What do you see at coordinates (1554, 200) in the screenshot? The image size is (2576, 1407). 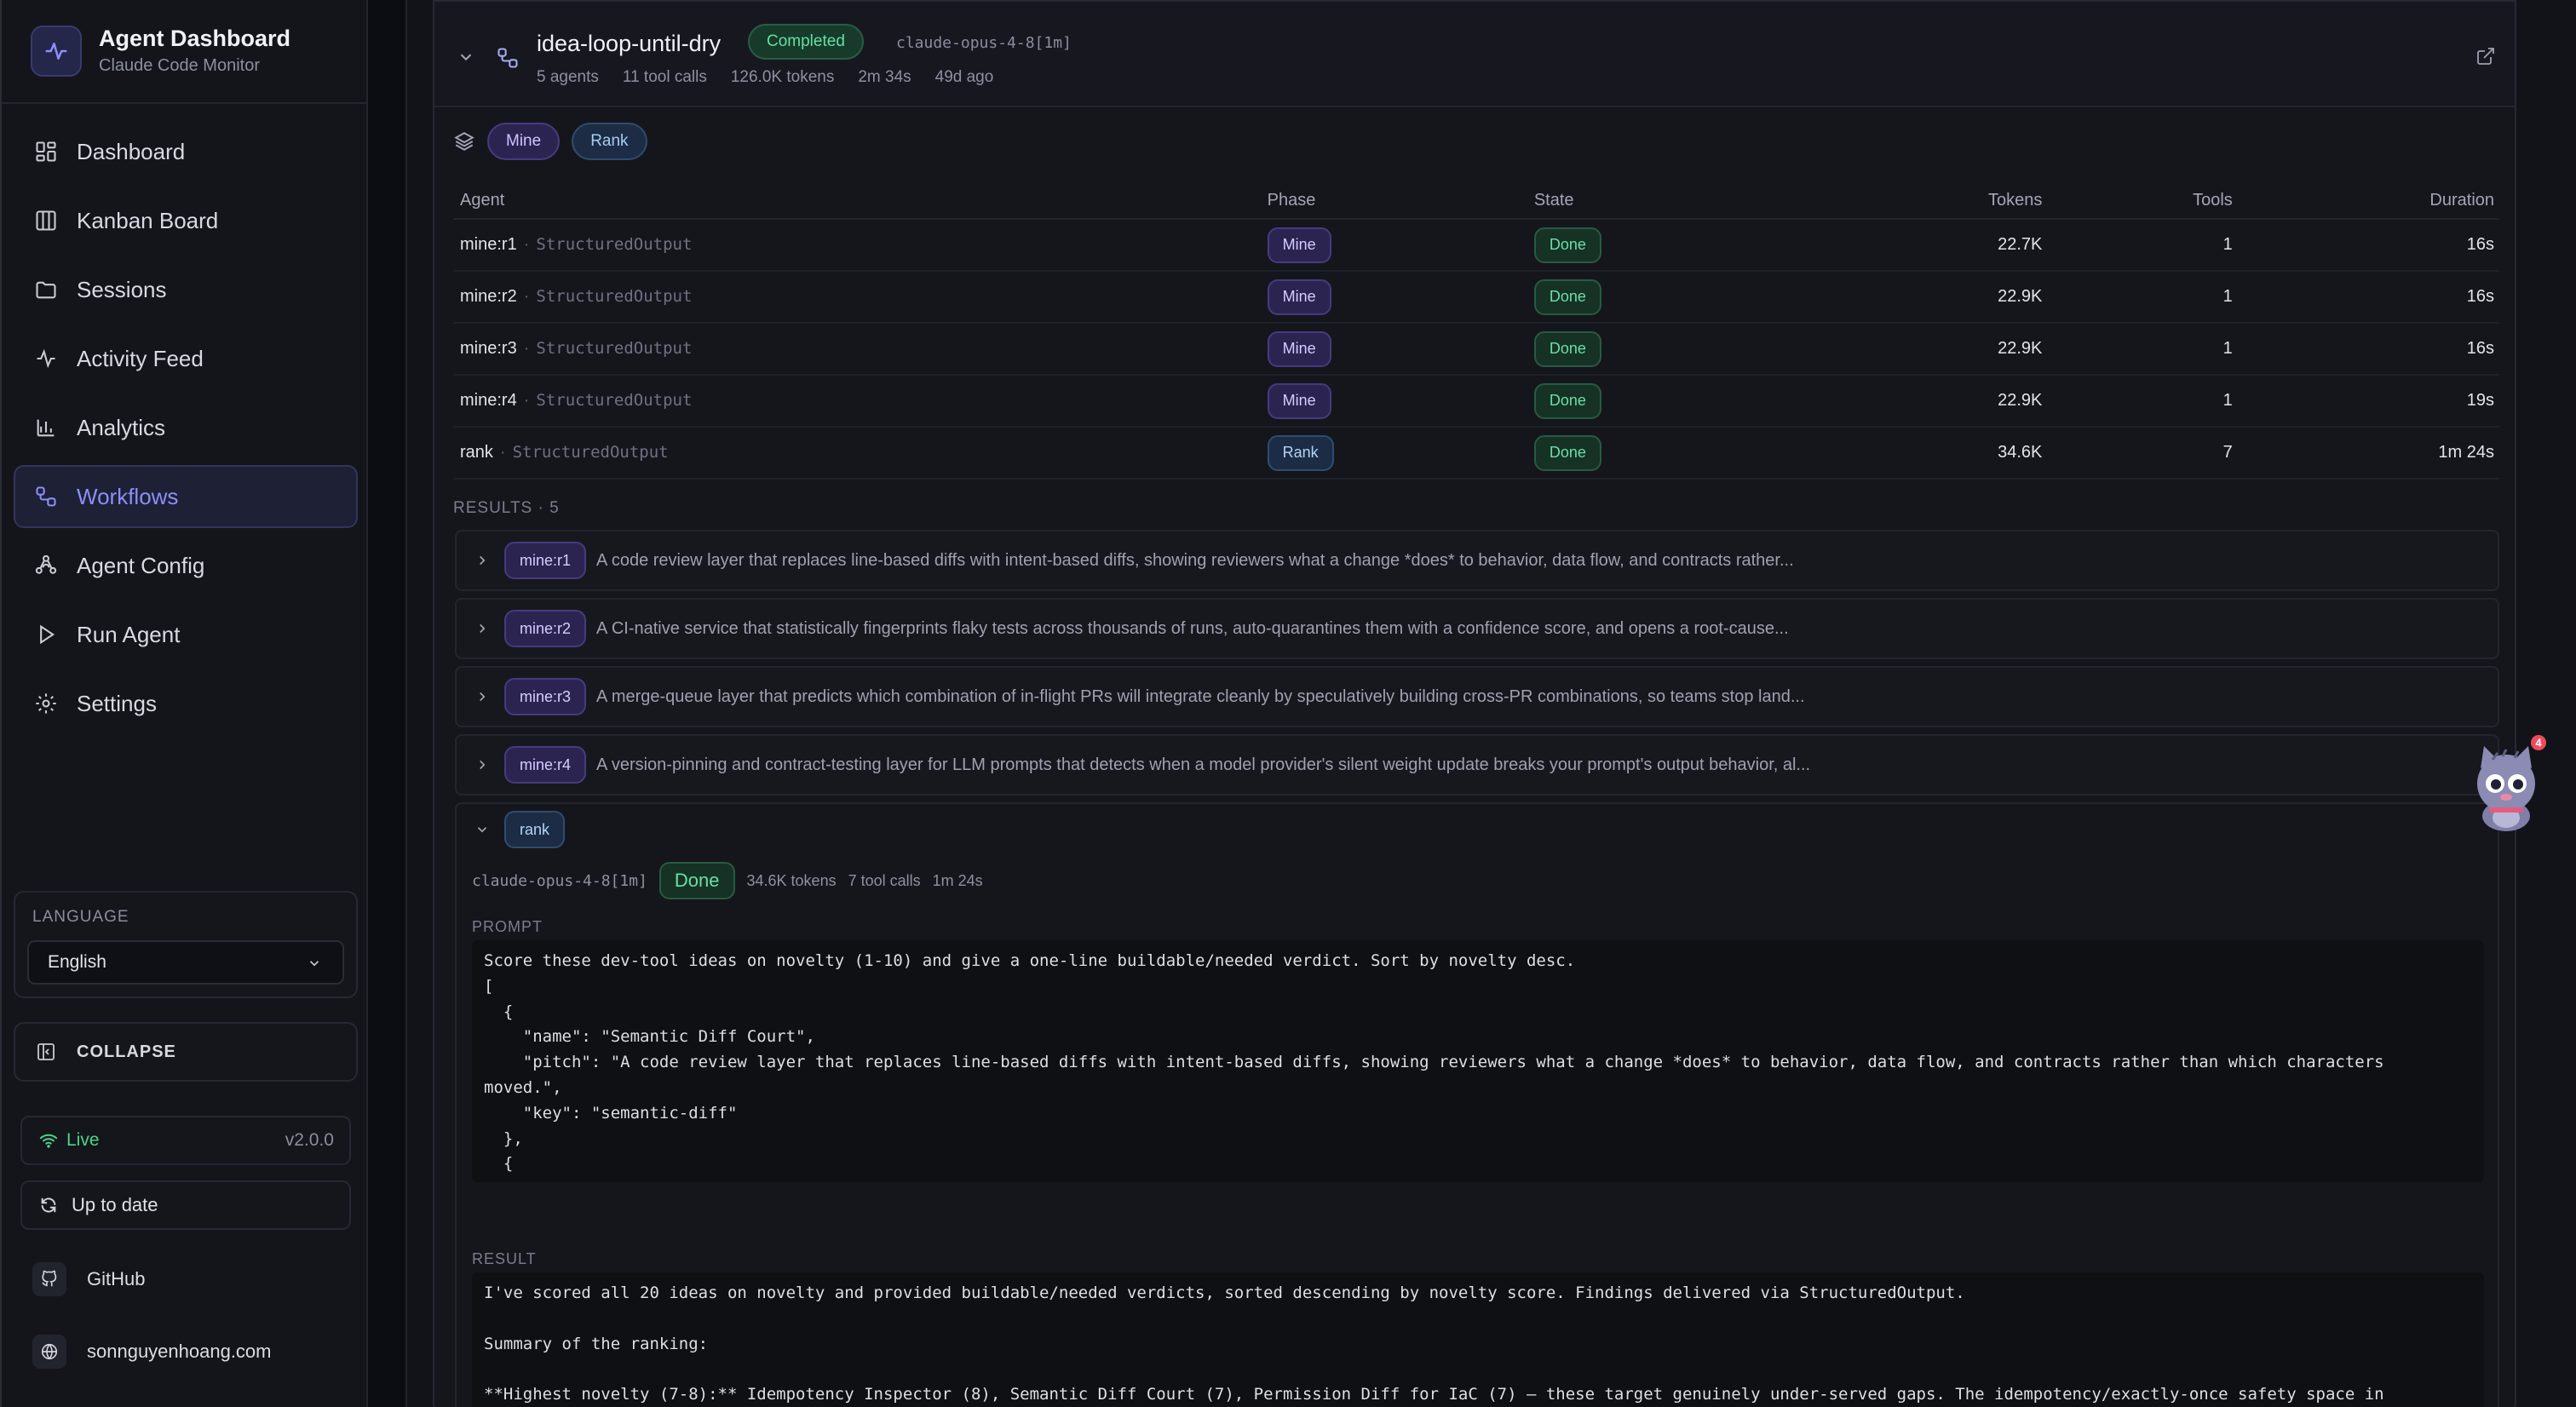 I see `col-state: State` at bounding box center [1554, 200].